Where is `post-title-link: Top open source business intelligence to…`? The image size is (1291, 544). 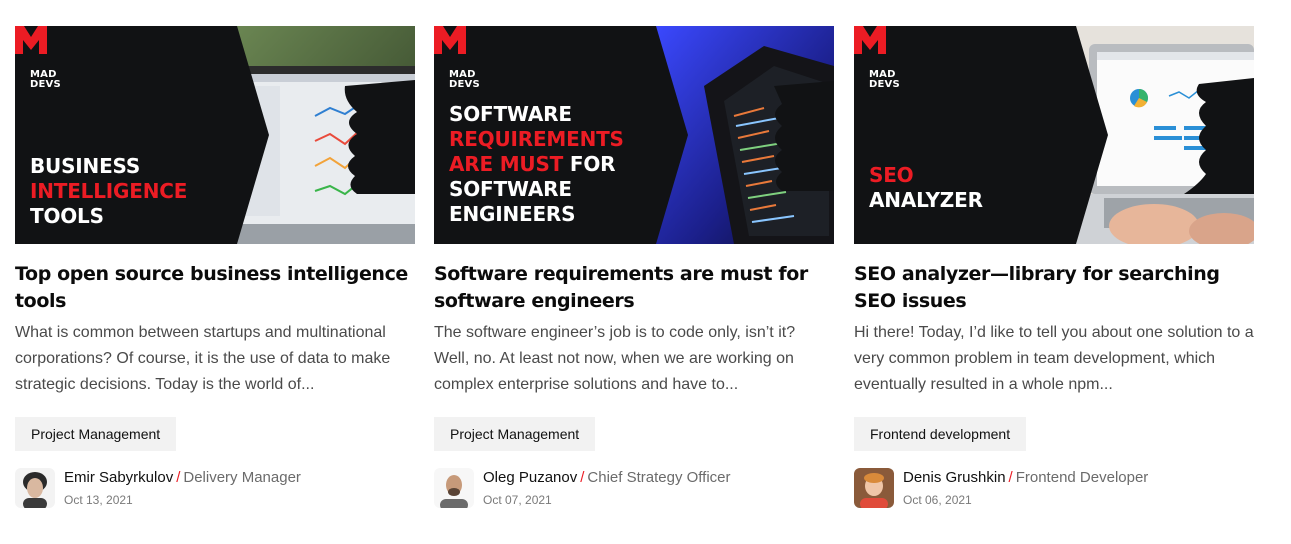 post-title-link: Top open source business intelligence to… is located at coordinates (215, 288).